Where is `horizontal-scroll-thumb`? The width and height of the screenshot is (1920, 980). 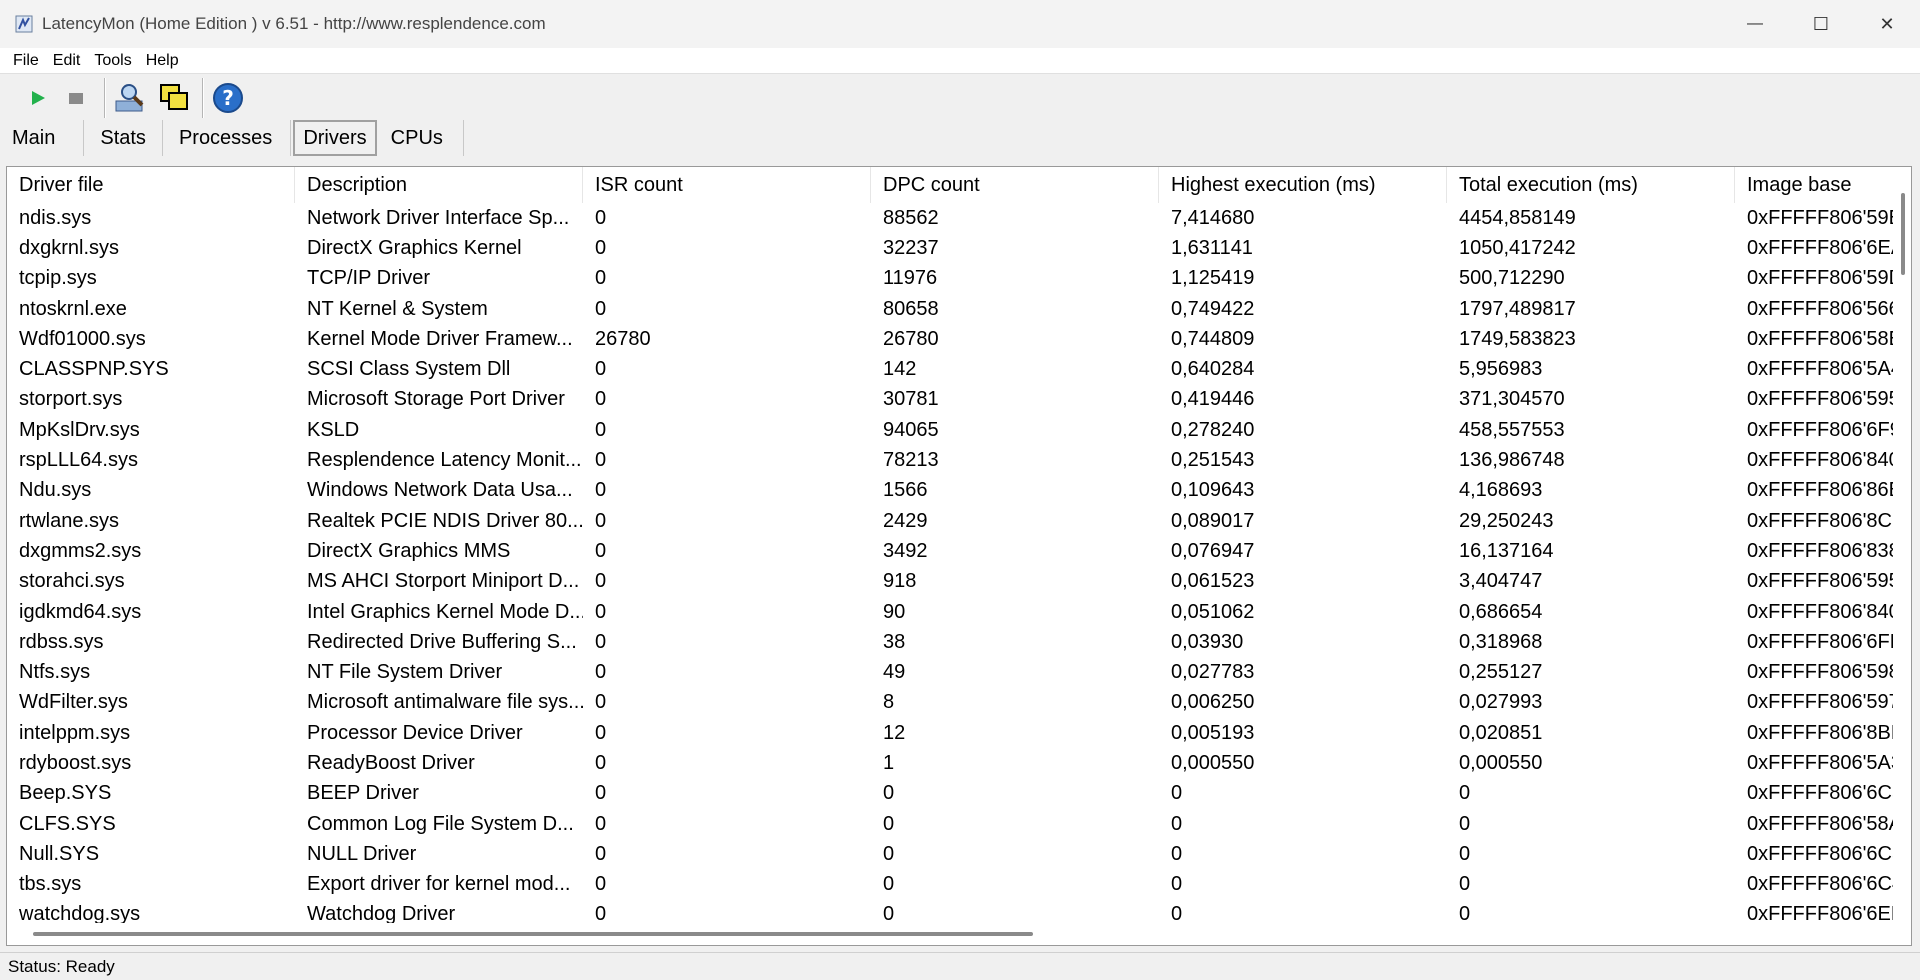
horizontal-scroll-thumb is located at coordinates (533, 934).